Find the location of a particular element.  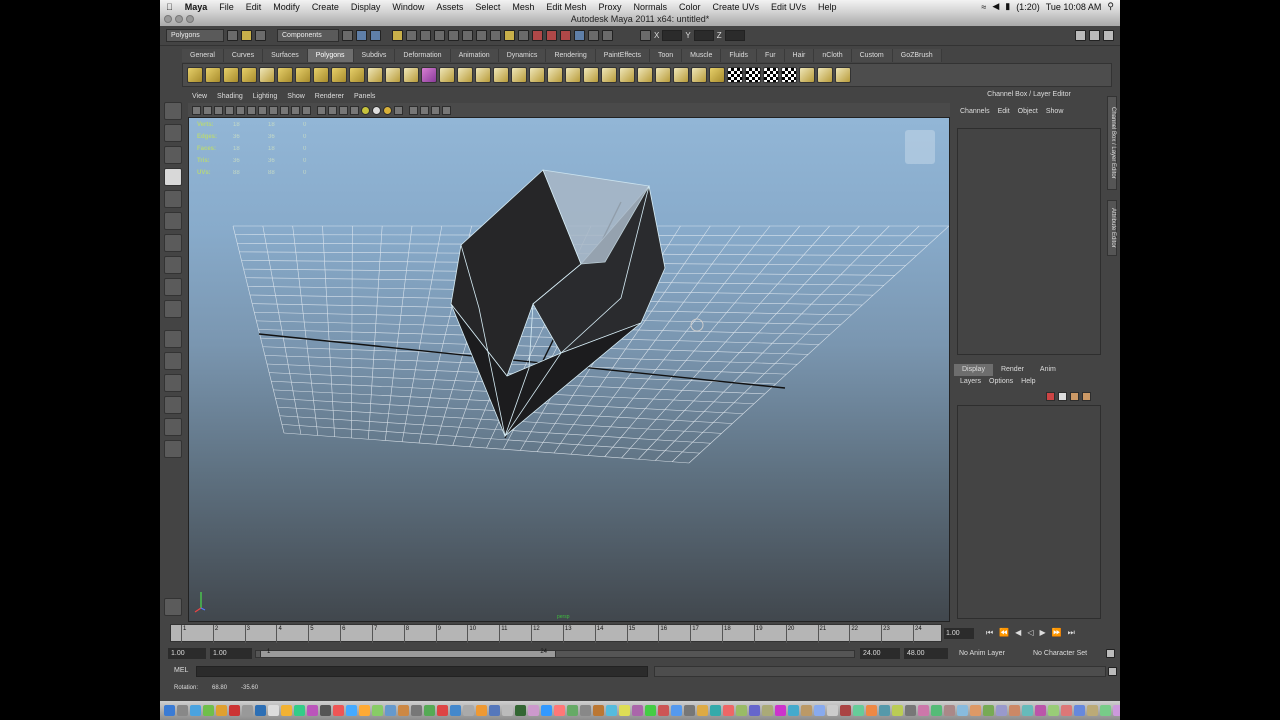

mask-edge-icon is located at coordinates (411, 35).